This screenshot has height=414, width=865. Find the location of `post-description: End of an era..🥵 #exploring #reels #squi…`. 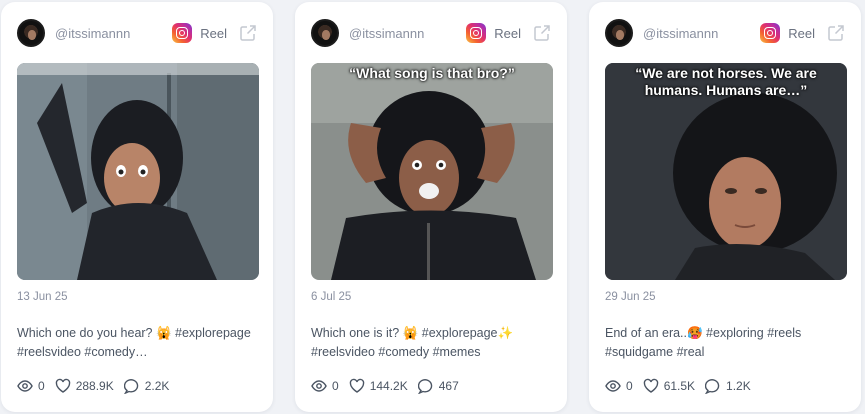

post-description: End of an era..🥵 #exploring #reels #squi… is located at coordinates (703, 342).